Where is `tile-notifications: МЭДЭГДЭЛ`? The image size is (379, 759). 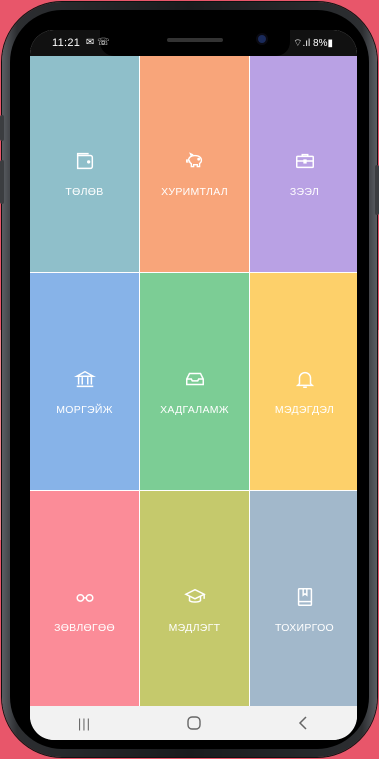 tile-notifications: МЭДЭГДЭЛ is located at coordinates (303, 381).